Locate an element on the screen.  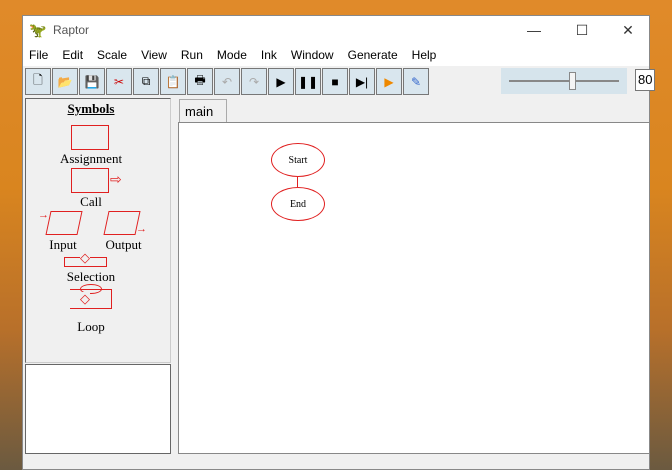
cut-icon: ✂ is located at coordinates (119, 81).